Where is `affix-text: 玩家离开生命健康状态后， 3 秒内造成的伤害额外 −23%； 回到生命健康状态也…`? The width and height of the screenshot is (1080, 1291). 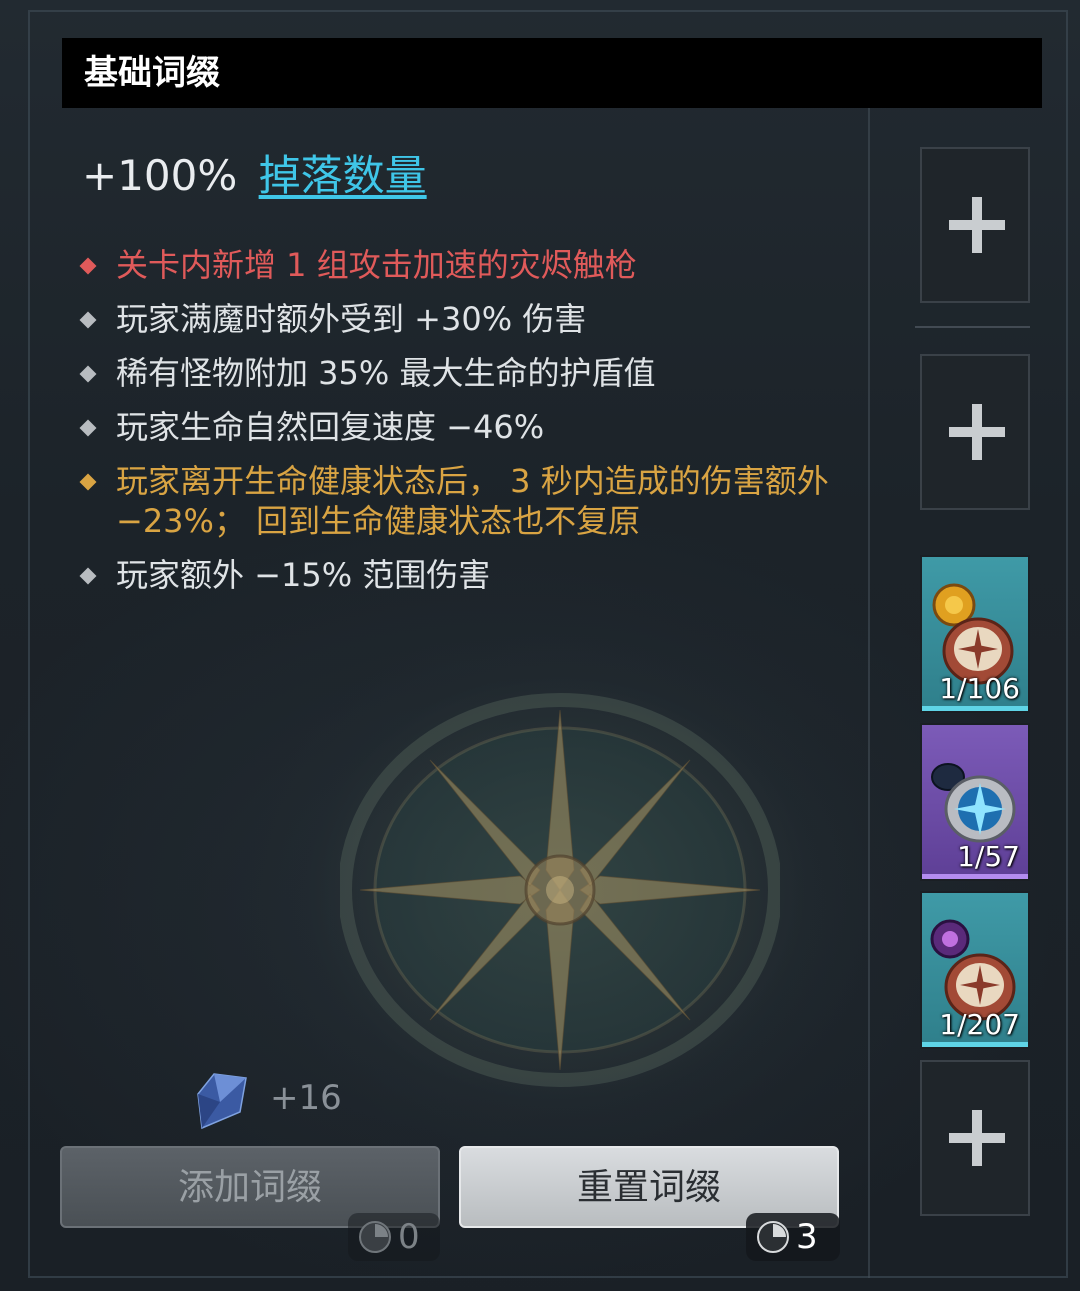
affix-text: 玩家离开生命健康状态后， 3 秒内造成的伤害额外 −23%； 回到生命健康状态也… is located at coordinates (472, 501).